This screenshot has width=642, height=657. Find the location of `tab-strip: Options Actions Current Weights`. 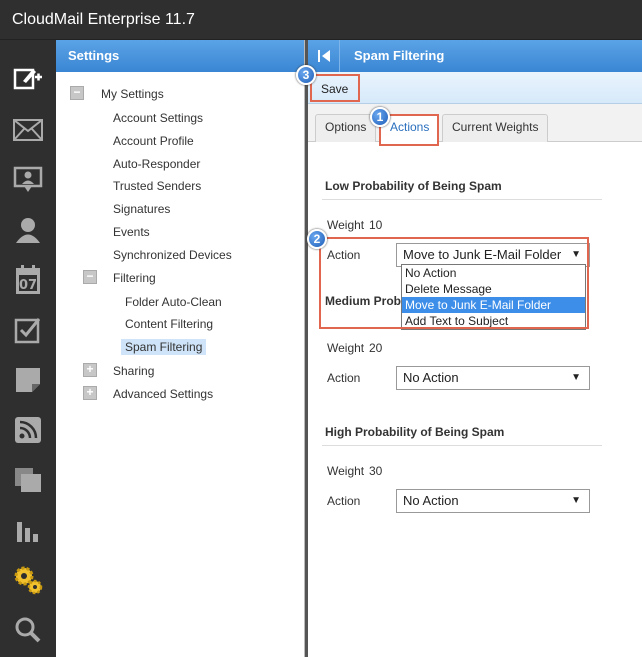

tab-strip: Options Actions Current Weights is located at coordinates (475, 123).